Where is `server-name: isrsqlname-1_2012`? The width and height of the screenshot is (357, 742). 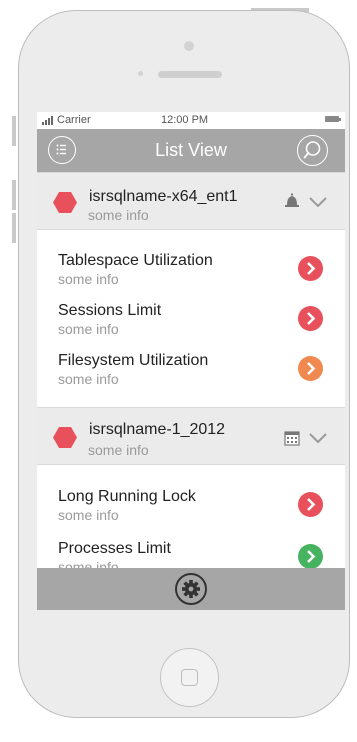 server-name: isrsqlname-1_2012 is located at coordinates (157, 429).